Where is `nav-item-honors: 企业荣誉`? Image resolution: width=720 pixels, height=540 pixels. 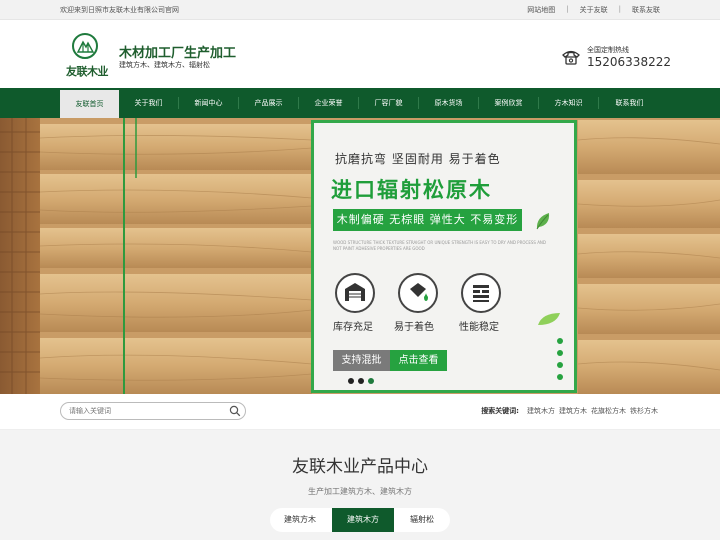 nav-item-honors: 企业荣誉 is located at coordinates (328, 103).